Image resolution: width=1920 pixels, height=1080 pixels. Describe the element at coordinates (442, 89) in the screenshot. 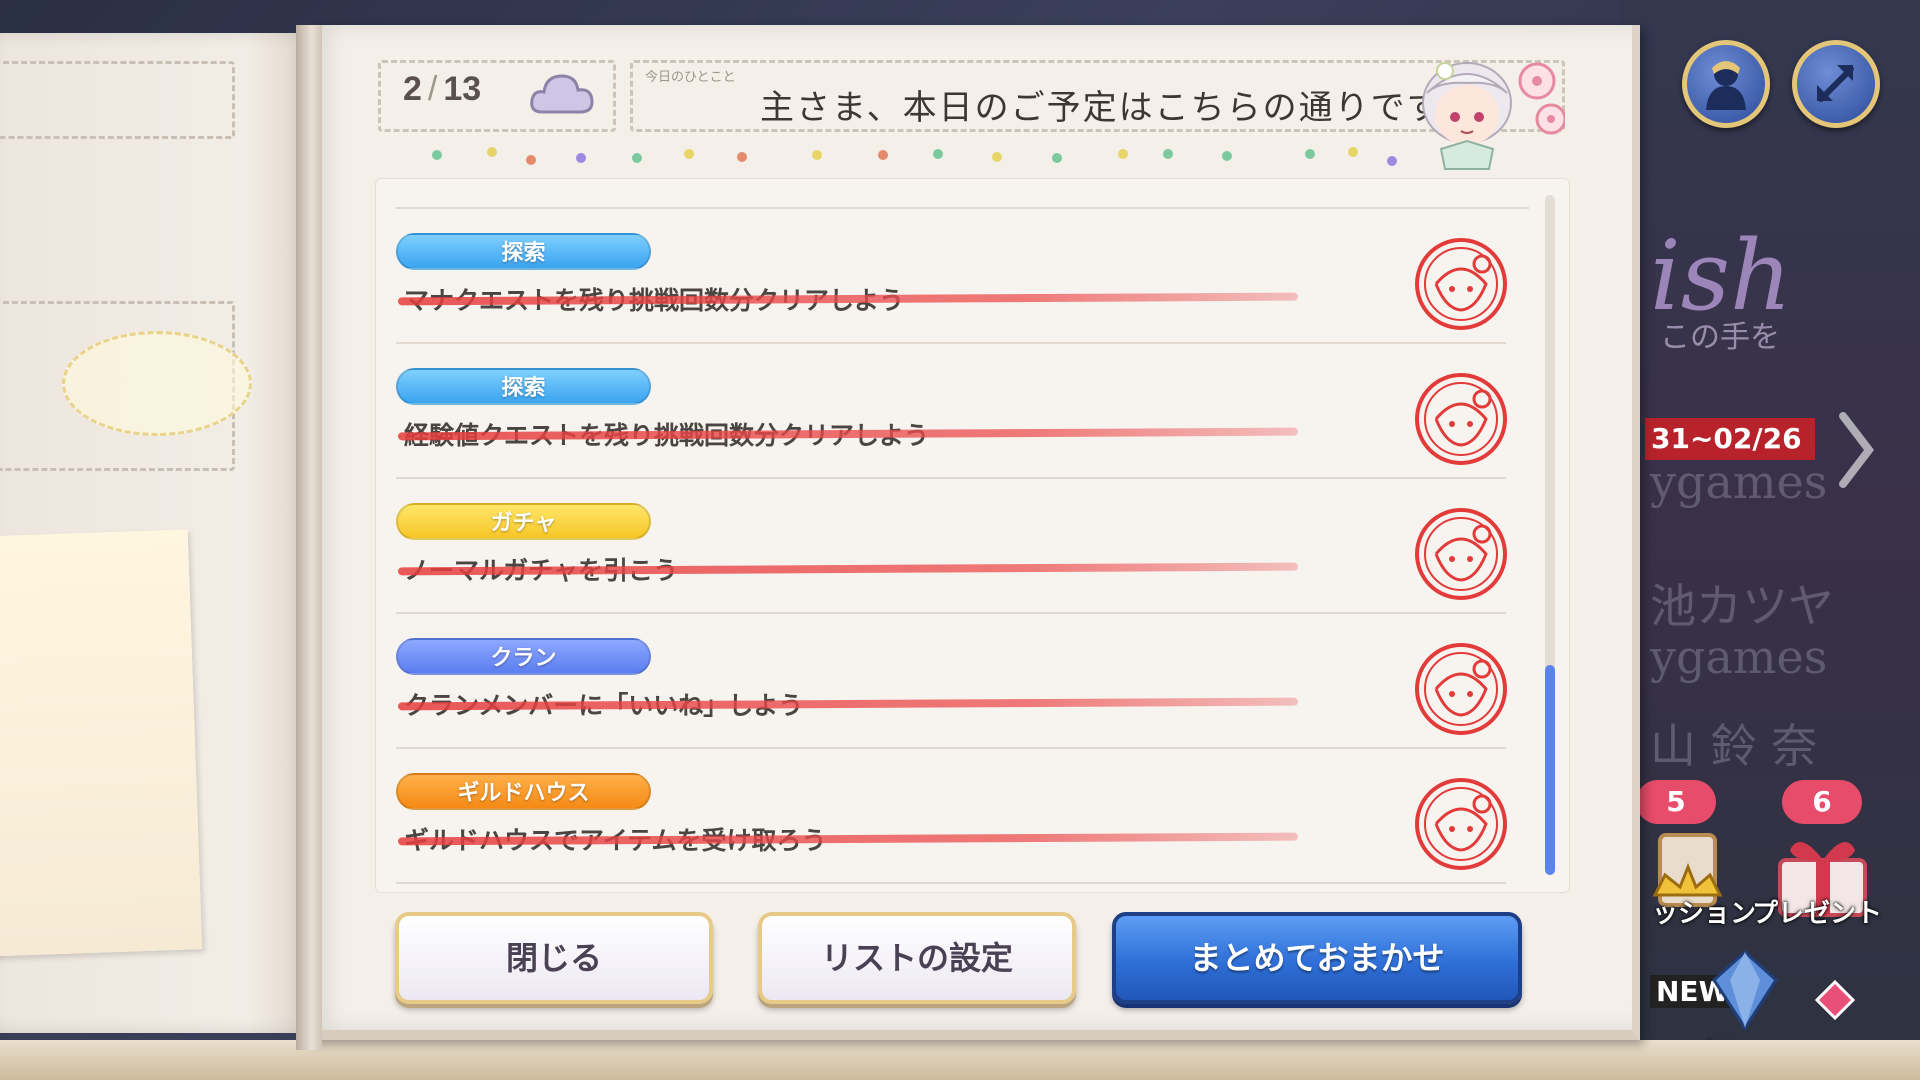

I see `page-counter: 2/13` at that location.